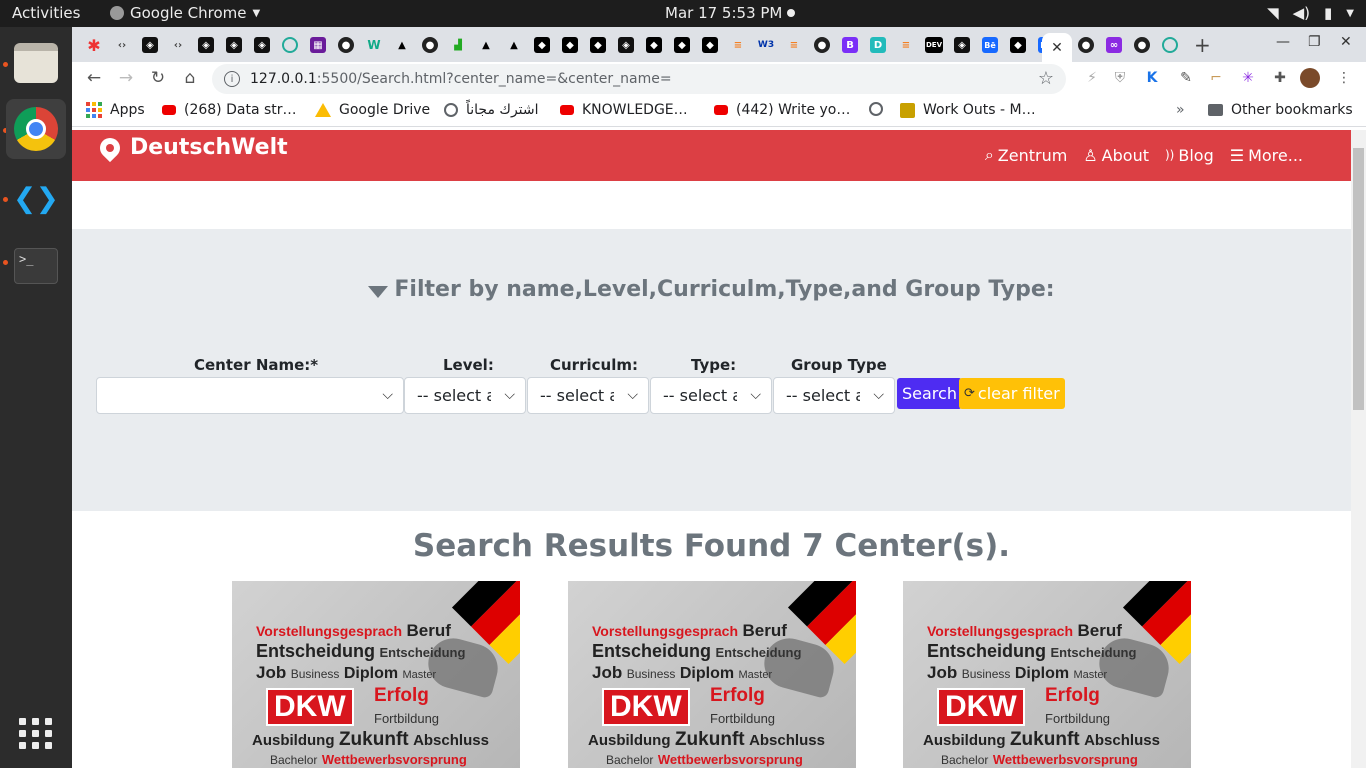 Image resolution: width=1366 pixels, height=768 pixels. What do you see at coordinates (850, 45) in the screenshot?
I see `tab: B` at bounding box center [850, 45].